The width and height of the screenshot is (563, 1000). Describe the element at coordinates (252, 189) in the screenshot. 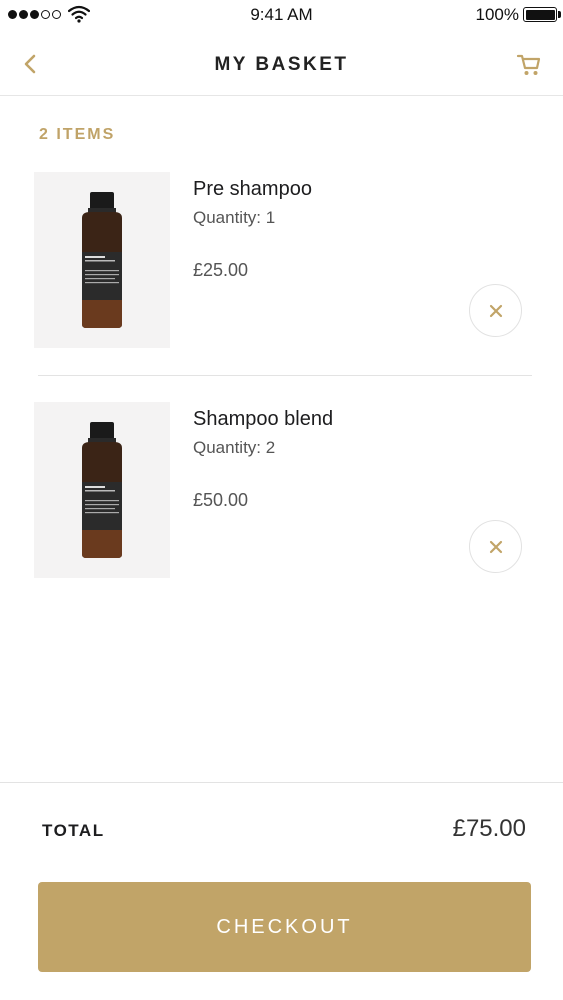

I see `item-name: Pre shampoo` at that location.